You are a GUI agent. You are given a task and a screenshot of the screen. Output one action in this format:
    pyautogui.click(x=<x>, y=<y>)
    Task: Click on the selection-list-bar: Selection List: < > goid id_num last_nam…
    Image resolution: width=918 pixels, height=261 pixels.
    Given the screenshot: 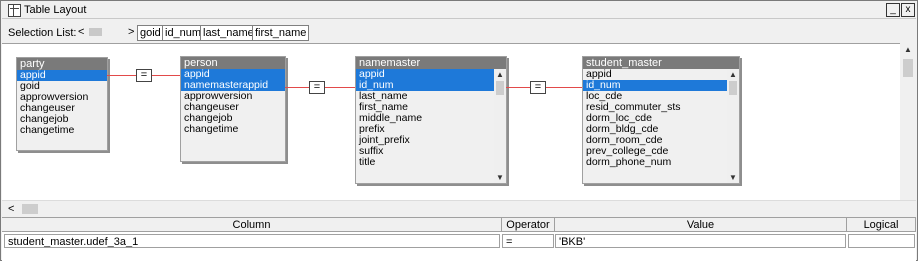 What is the action you would take?
    pyautogui.click(x=459, y=31)
    